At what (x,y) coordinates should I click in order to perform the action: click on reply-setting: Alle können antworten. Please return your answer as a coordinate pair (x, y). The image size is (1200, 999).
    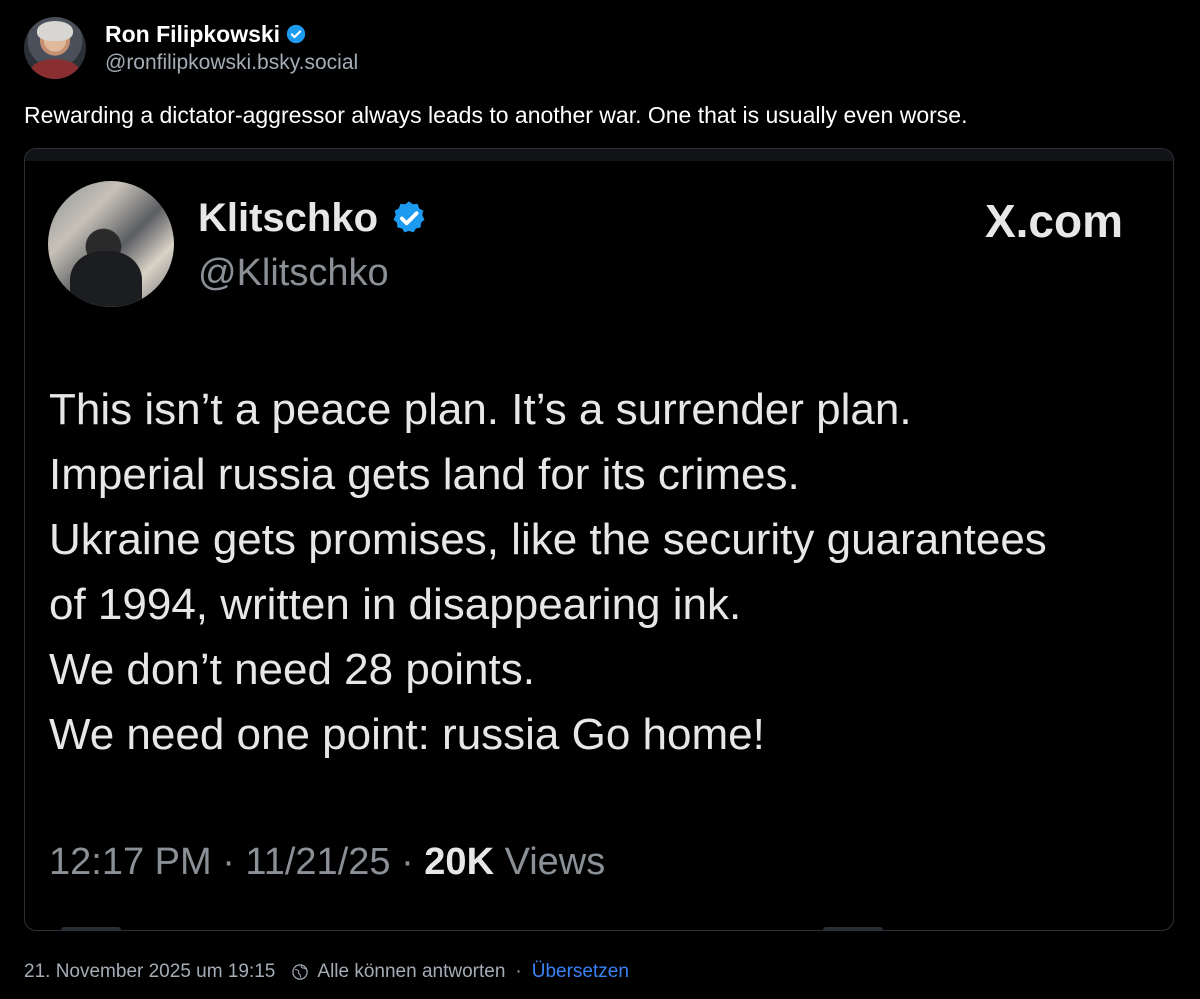
    Looking at the image, I should click on (411, 972).